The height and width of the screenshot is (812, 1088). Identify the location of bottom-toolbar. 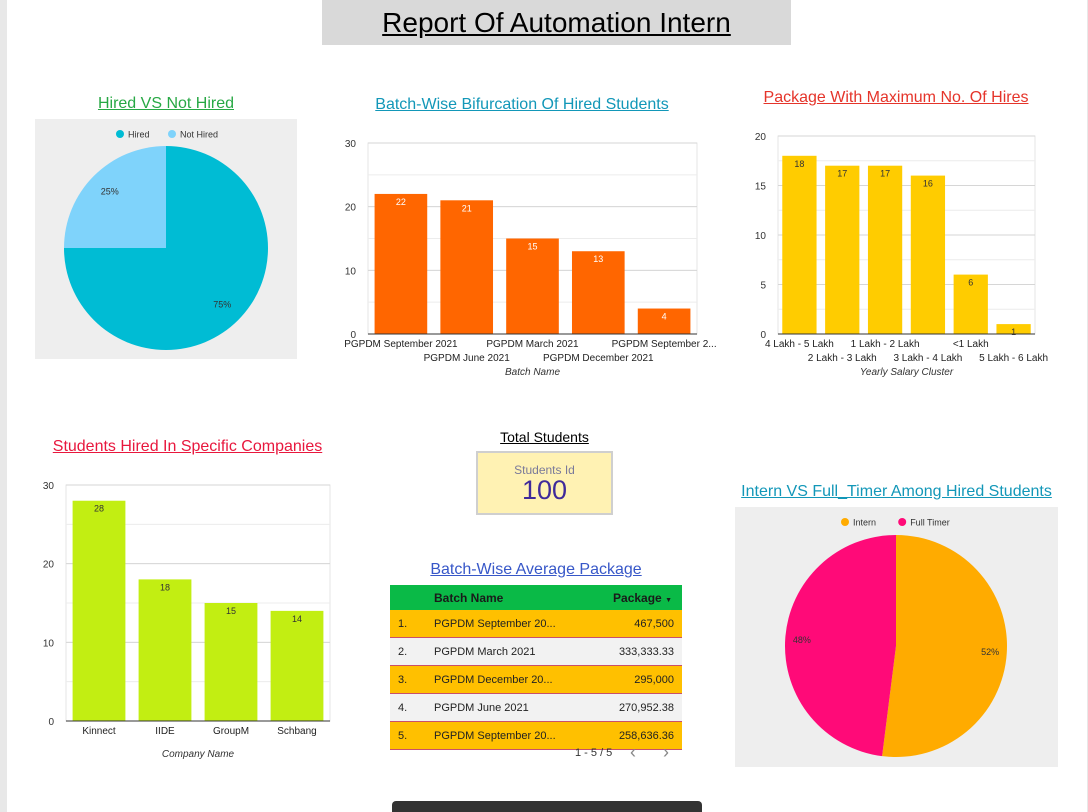
(547, 806).